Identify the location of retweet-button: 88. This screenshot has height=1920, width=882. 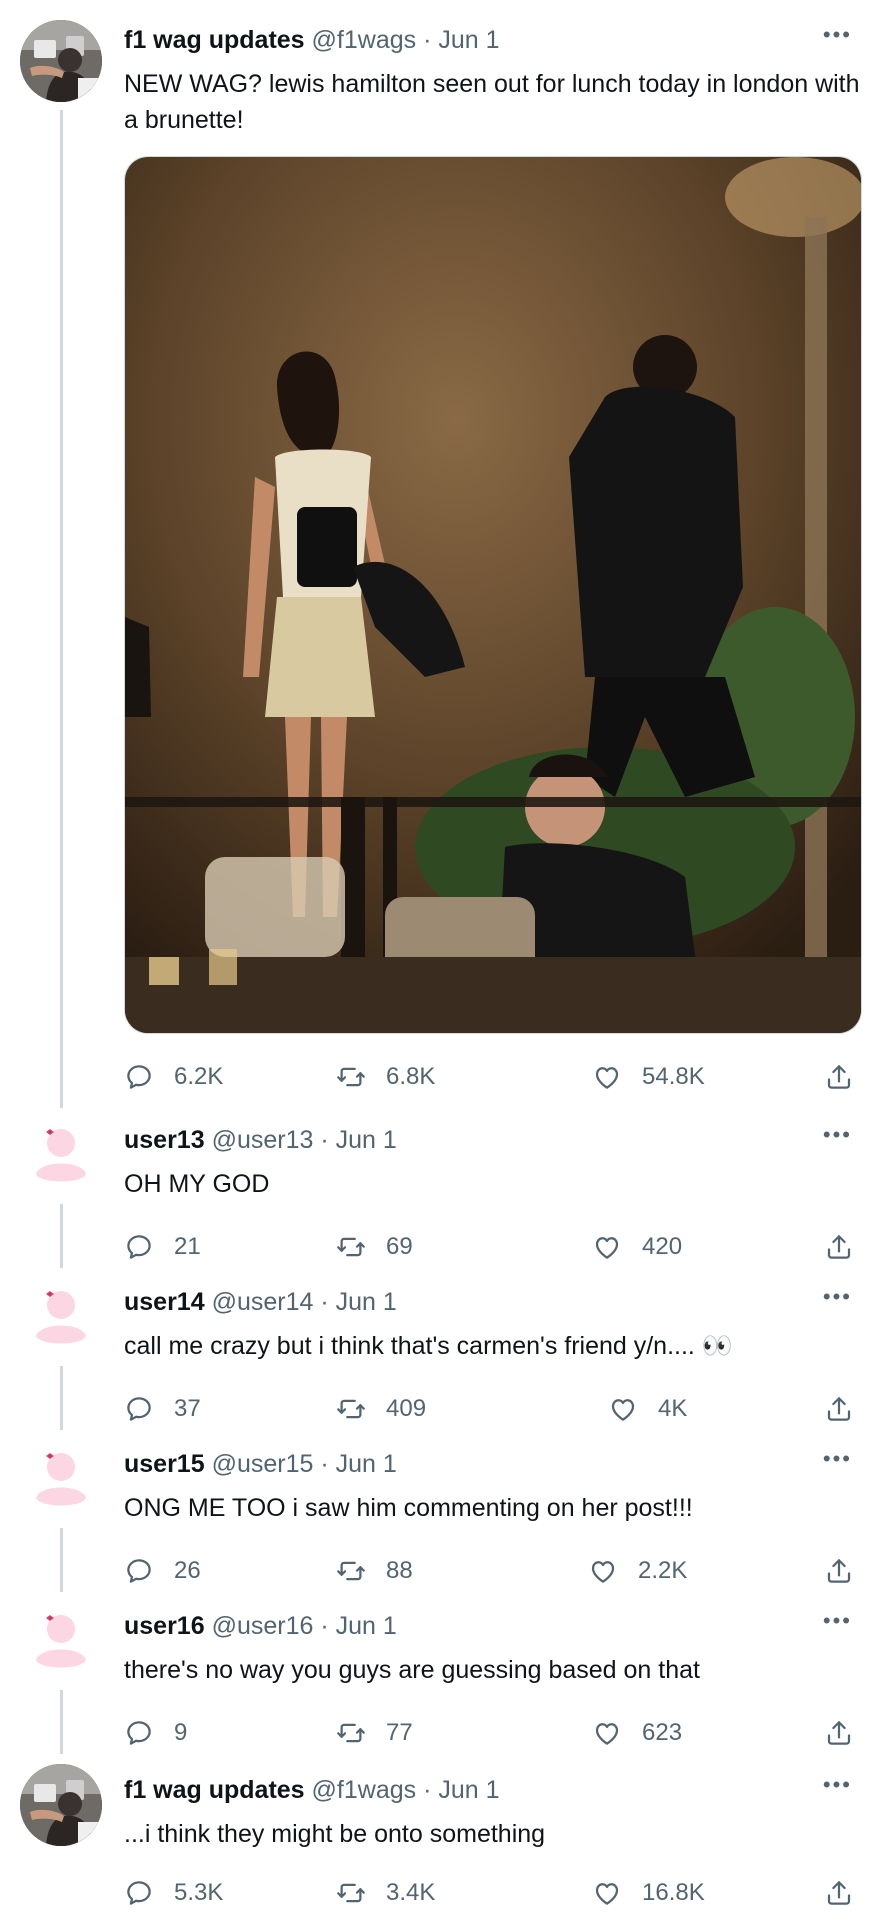
(374, 1571).